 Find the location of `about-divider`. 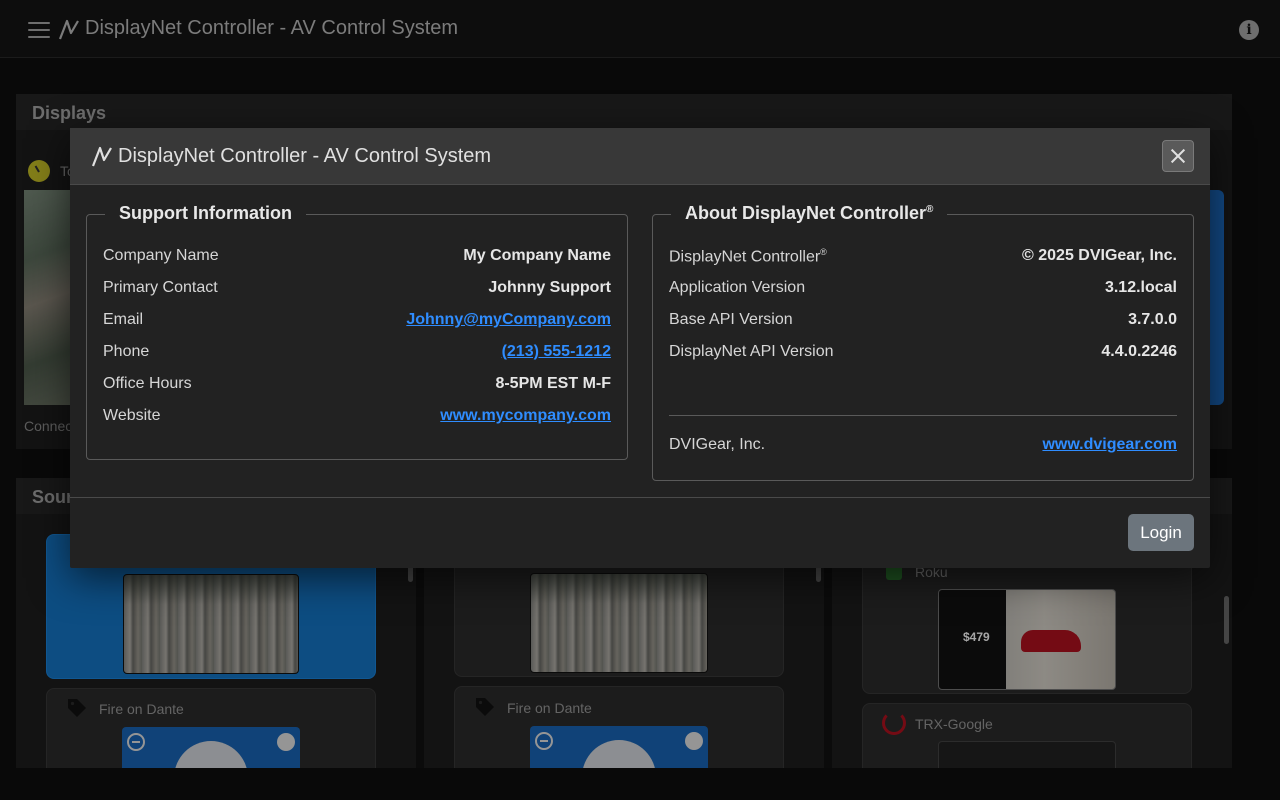

about-divider is located at coordinates (923, 415).